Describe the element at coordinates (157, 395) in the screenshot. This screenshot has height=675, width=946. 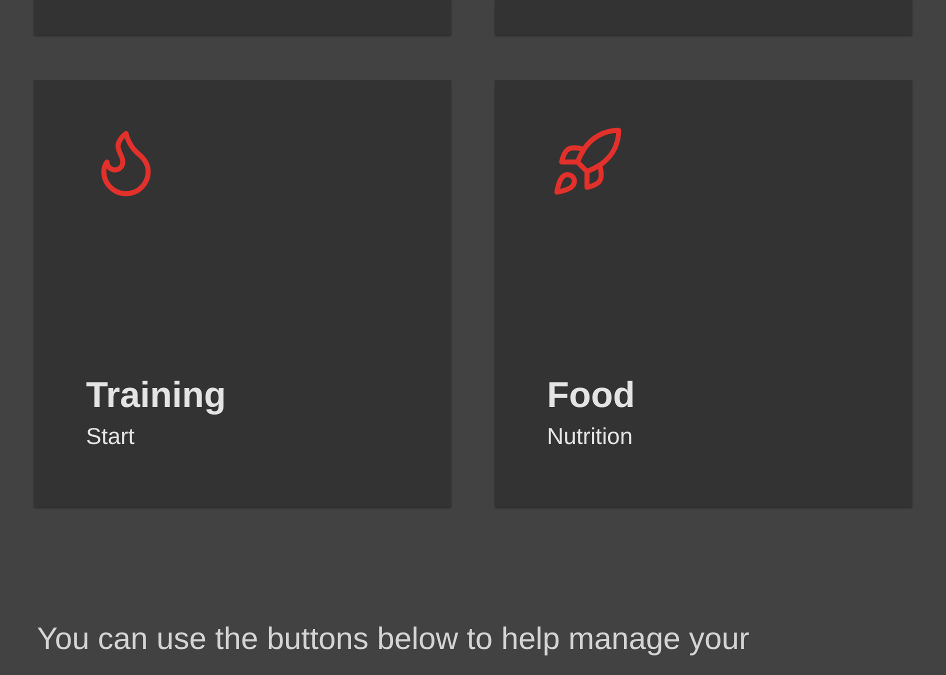
I see `card-title: Training` at that location.